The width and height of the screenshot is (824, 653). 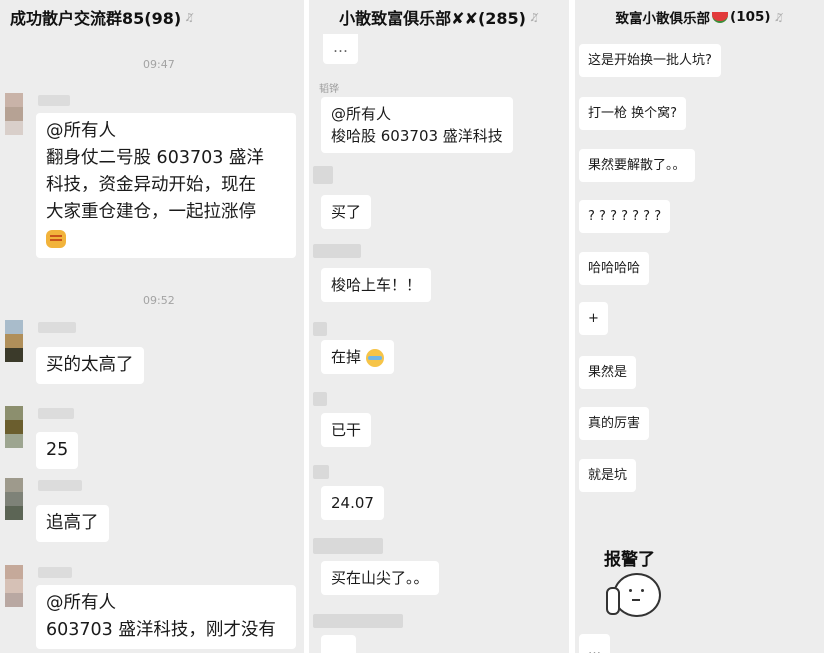 I want to click on sticker-label: 报警了, so click(x=629, y=560).